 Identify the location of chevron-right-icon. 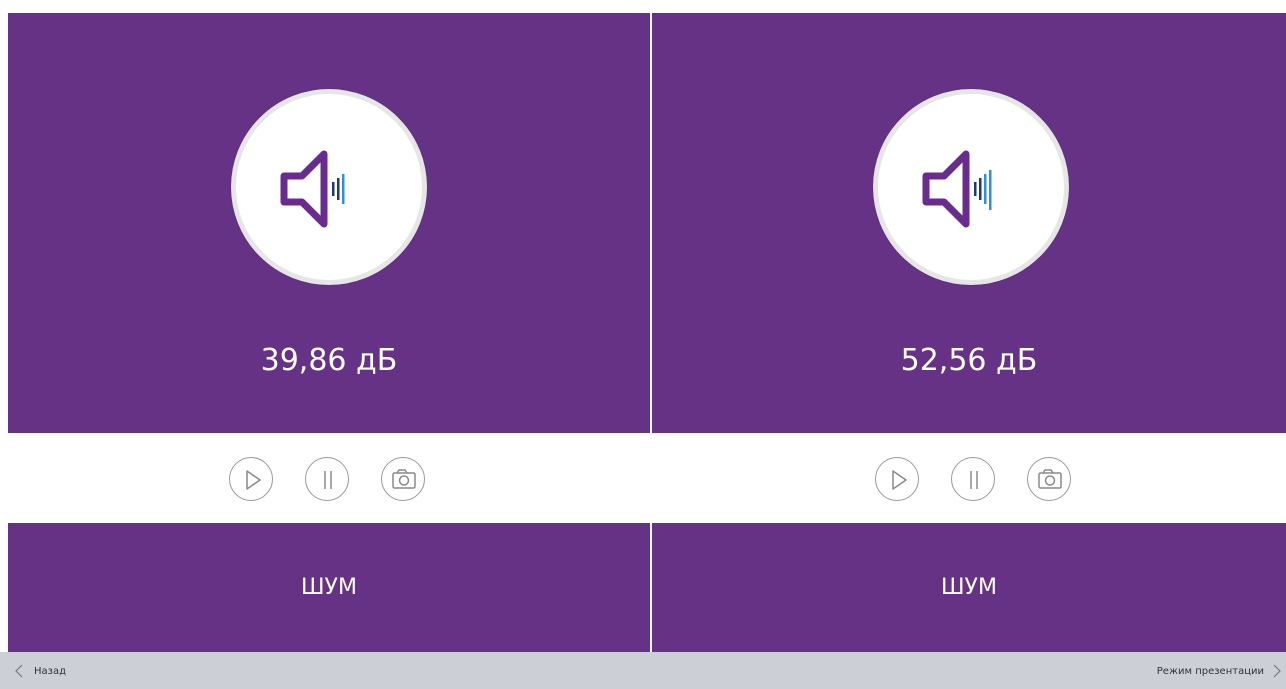
(1277, 671).